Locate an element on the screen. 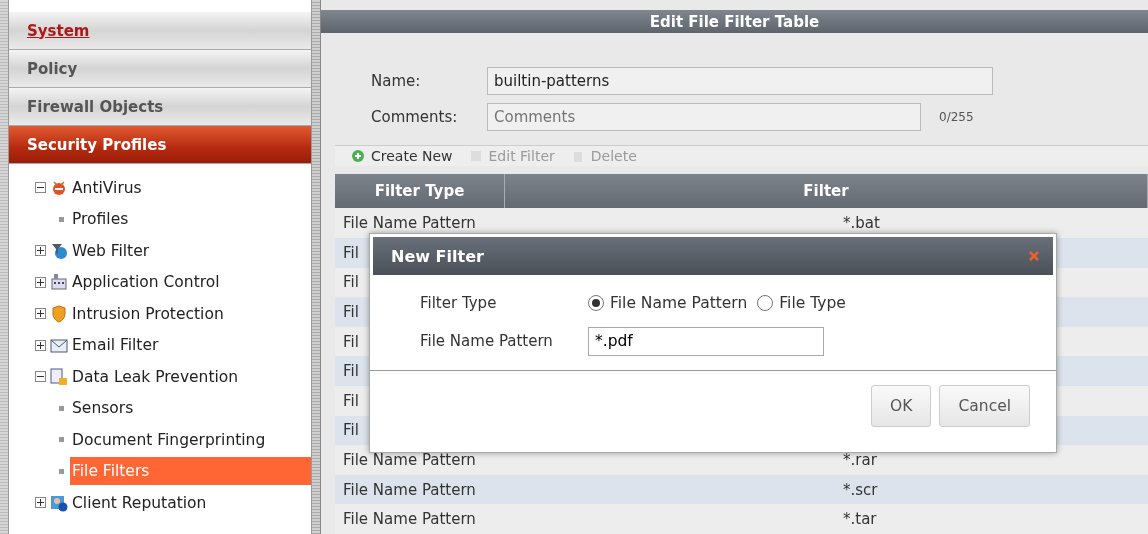 This screenshot has height=534, width=1148. radio-option: File Name Pattern is located at coordinates (668, 303).